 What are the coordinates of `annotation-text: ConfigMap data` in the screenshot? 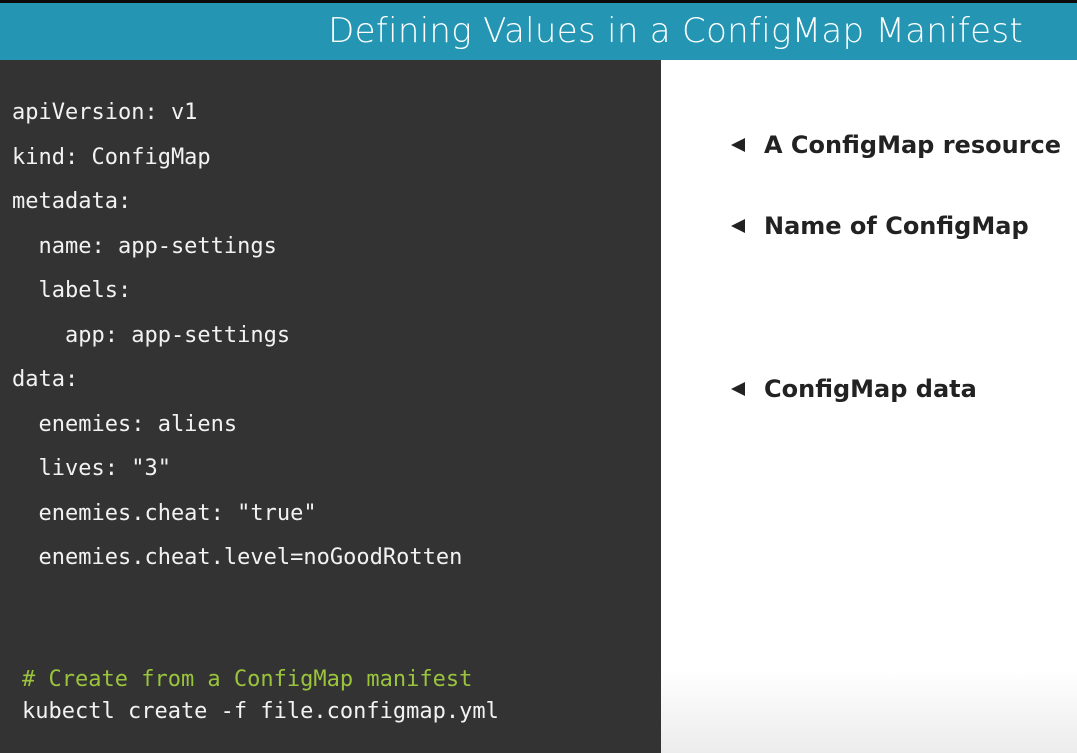 It's located at (870, 389).